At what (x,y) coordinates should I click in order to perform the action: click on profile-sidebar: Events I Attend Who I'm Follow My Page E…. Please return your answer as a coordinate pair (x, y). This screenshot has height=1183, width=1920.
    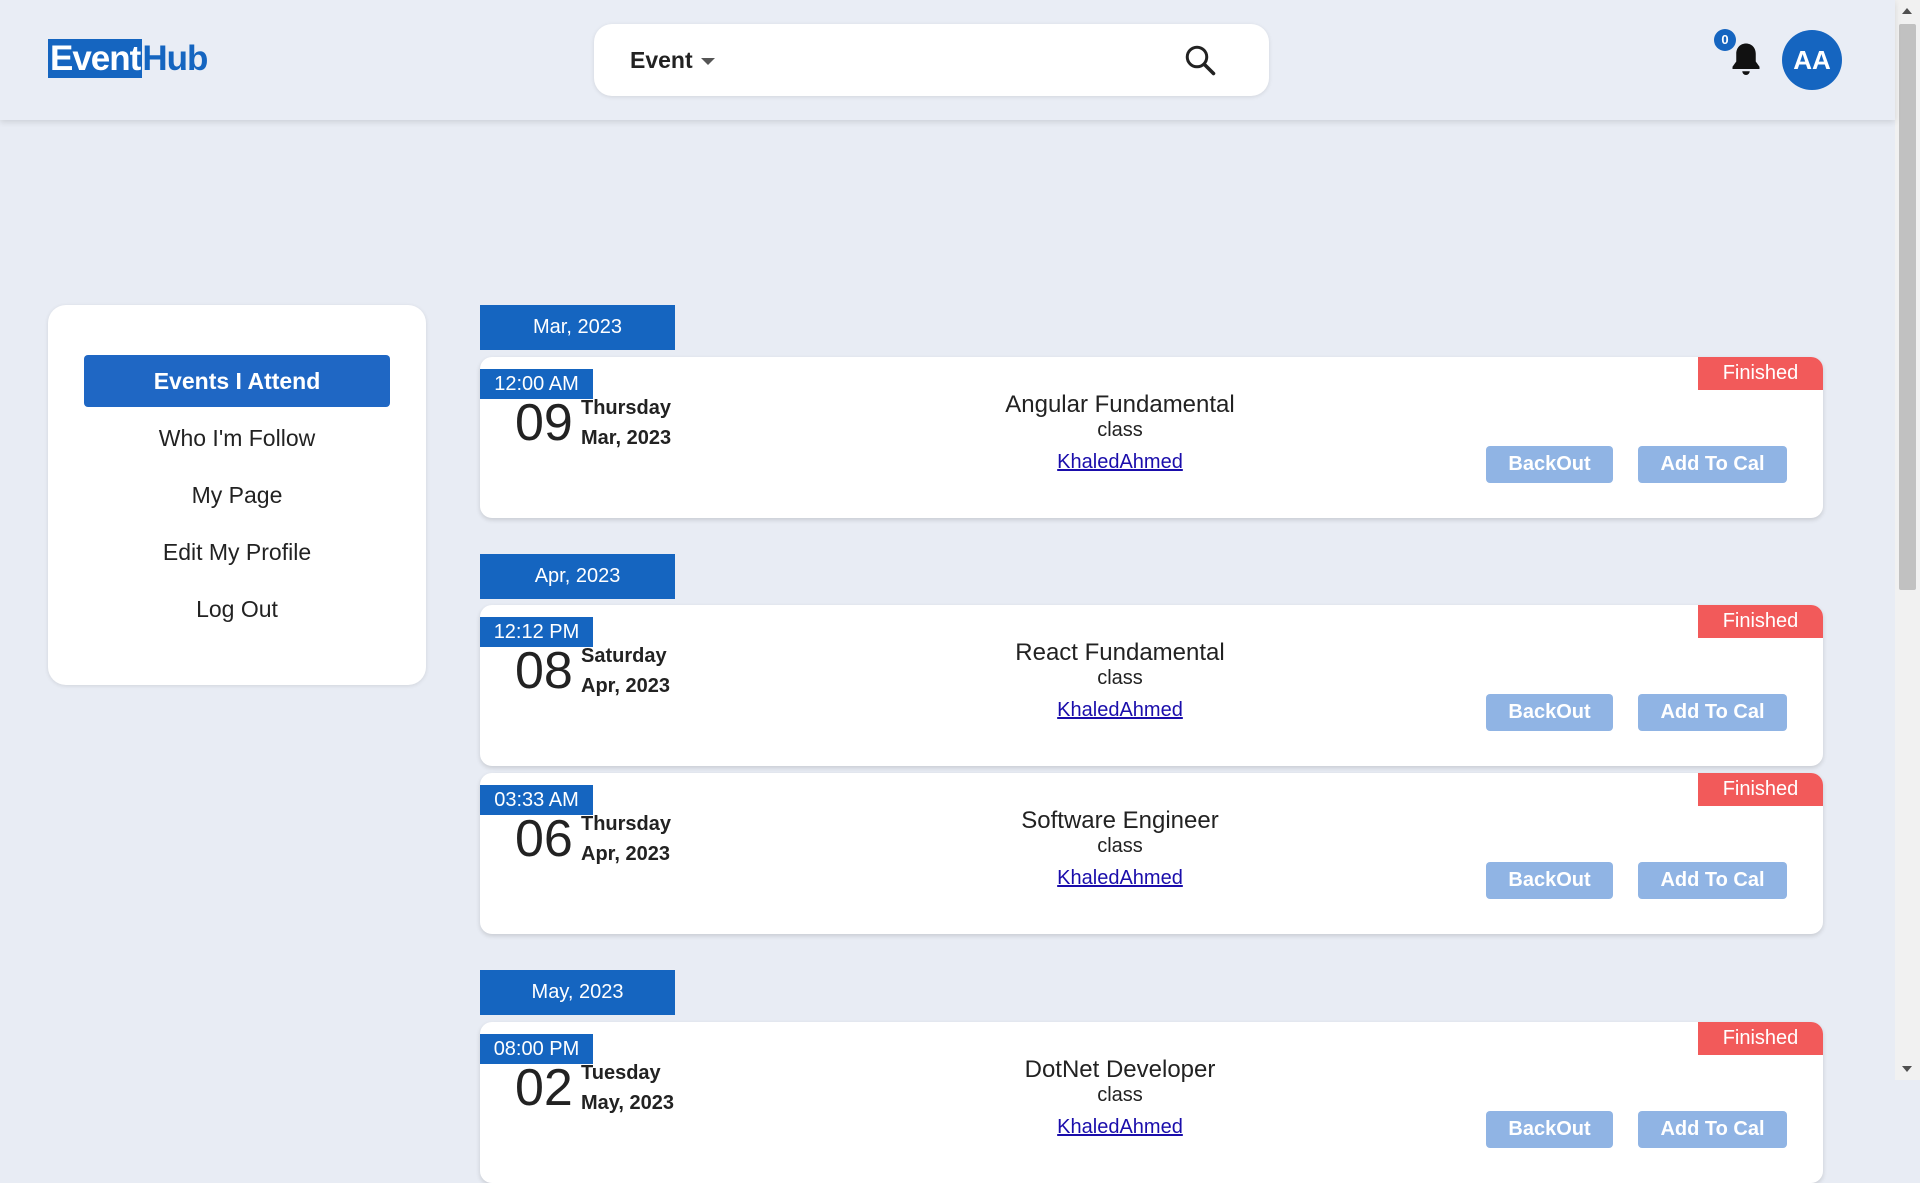
    Looking at the image, I should click on (237, 495).